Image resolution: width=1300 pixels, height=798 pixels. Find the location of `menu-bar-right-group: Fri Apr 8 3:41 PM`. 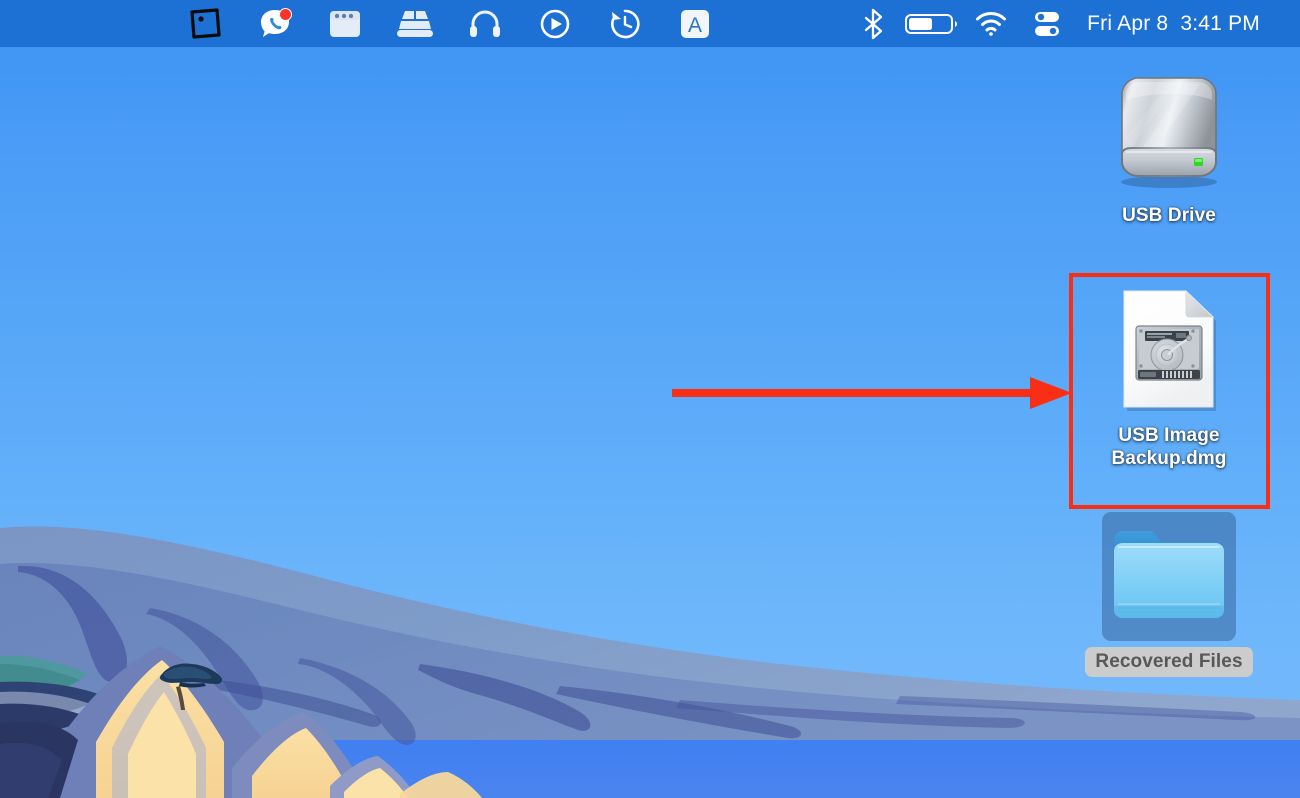

menu-bar-right-group: Fri Apr 8 3:41 PM is located at coordinates (1072, 23).